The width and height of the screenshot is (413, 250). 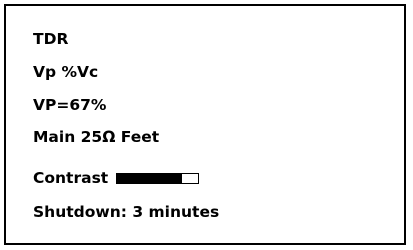 What do you see at coordinates (150, 178) in the screenshot?
I see `contrast-bar-fill` at bounding box center [150, 178].